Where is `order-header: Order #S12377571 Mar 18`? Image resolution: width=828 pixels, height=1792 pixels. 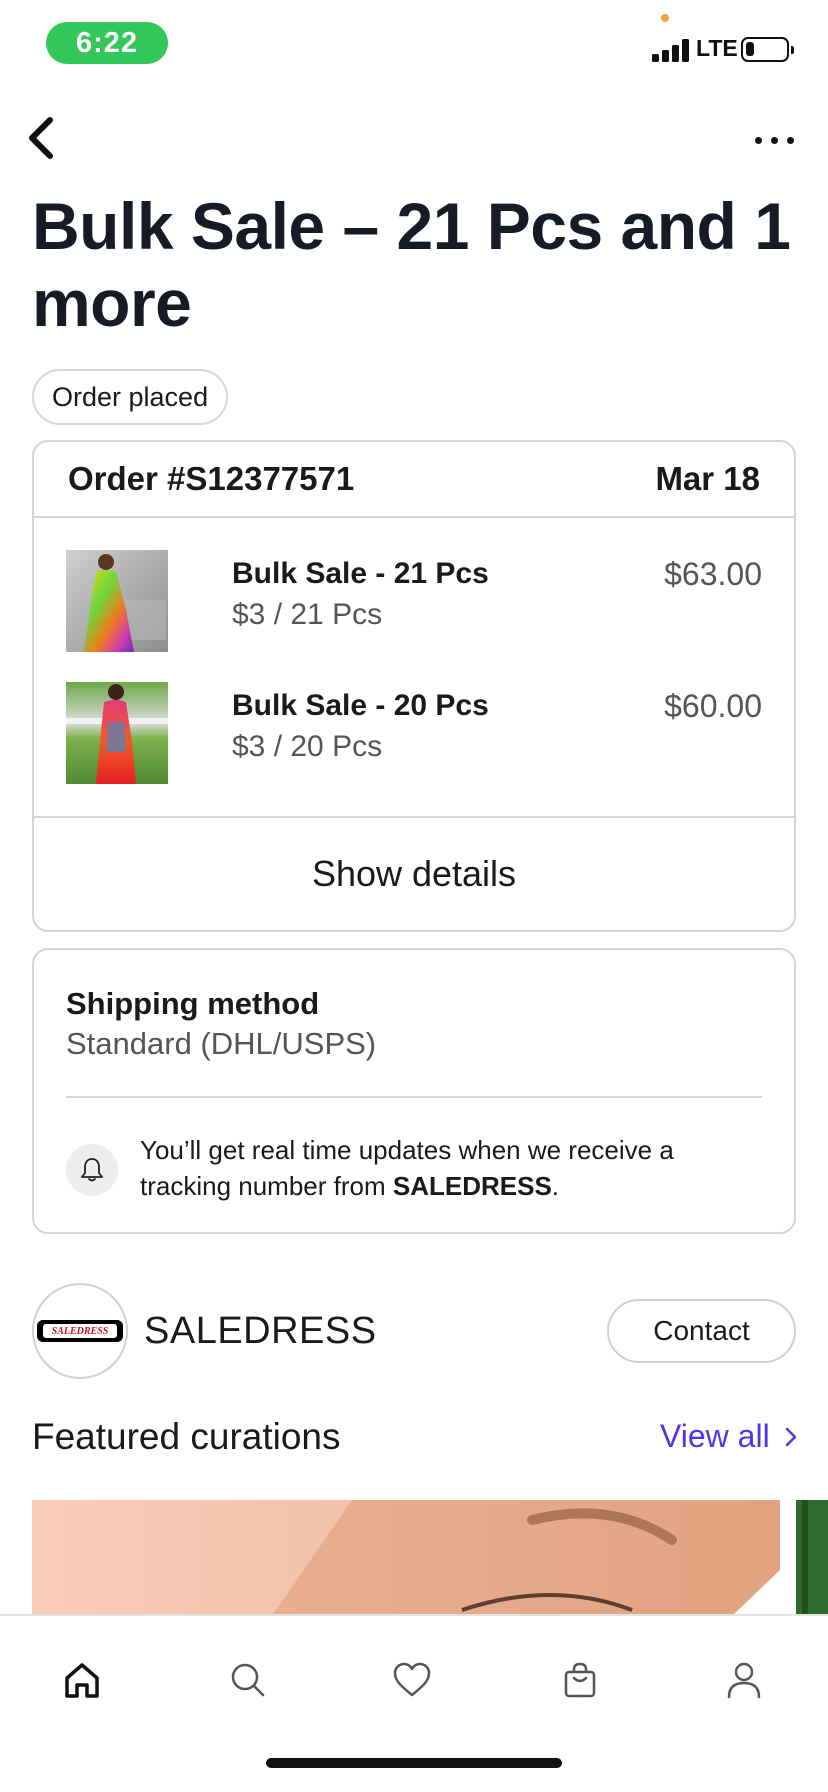
order-header: Order #S12377571 Mar 18 is located at coordinates (414, 480).